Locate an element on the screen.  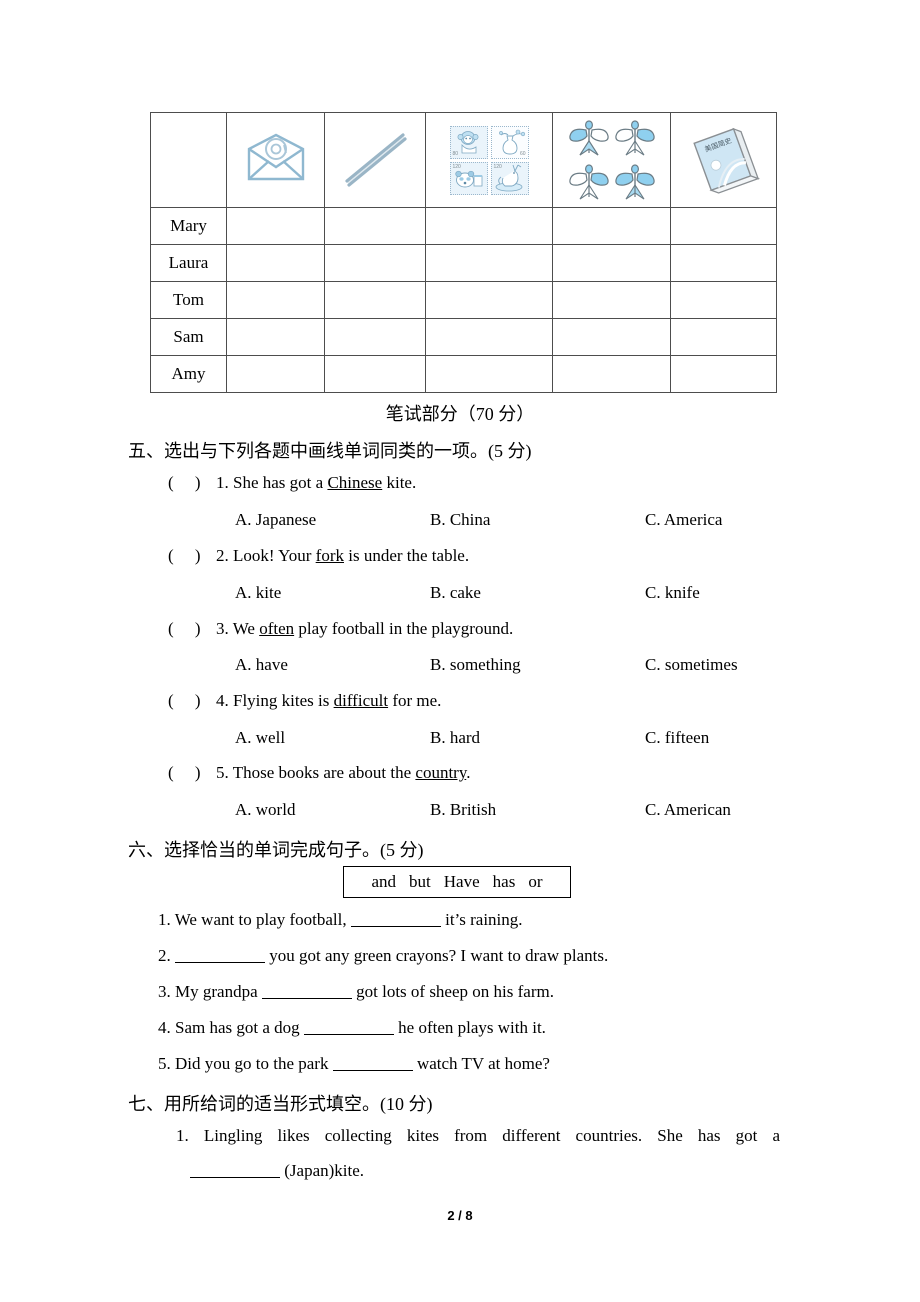
option-a: A. world is located at coordinates (265, 810).